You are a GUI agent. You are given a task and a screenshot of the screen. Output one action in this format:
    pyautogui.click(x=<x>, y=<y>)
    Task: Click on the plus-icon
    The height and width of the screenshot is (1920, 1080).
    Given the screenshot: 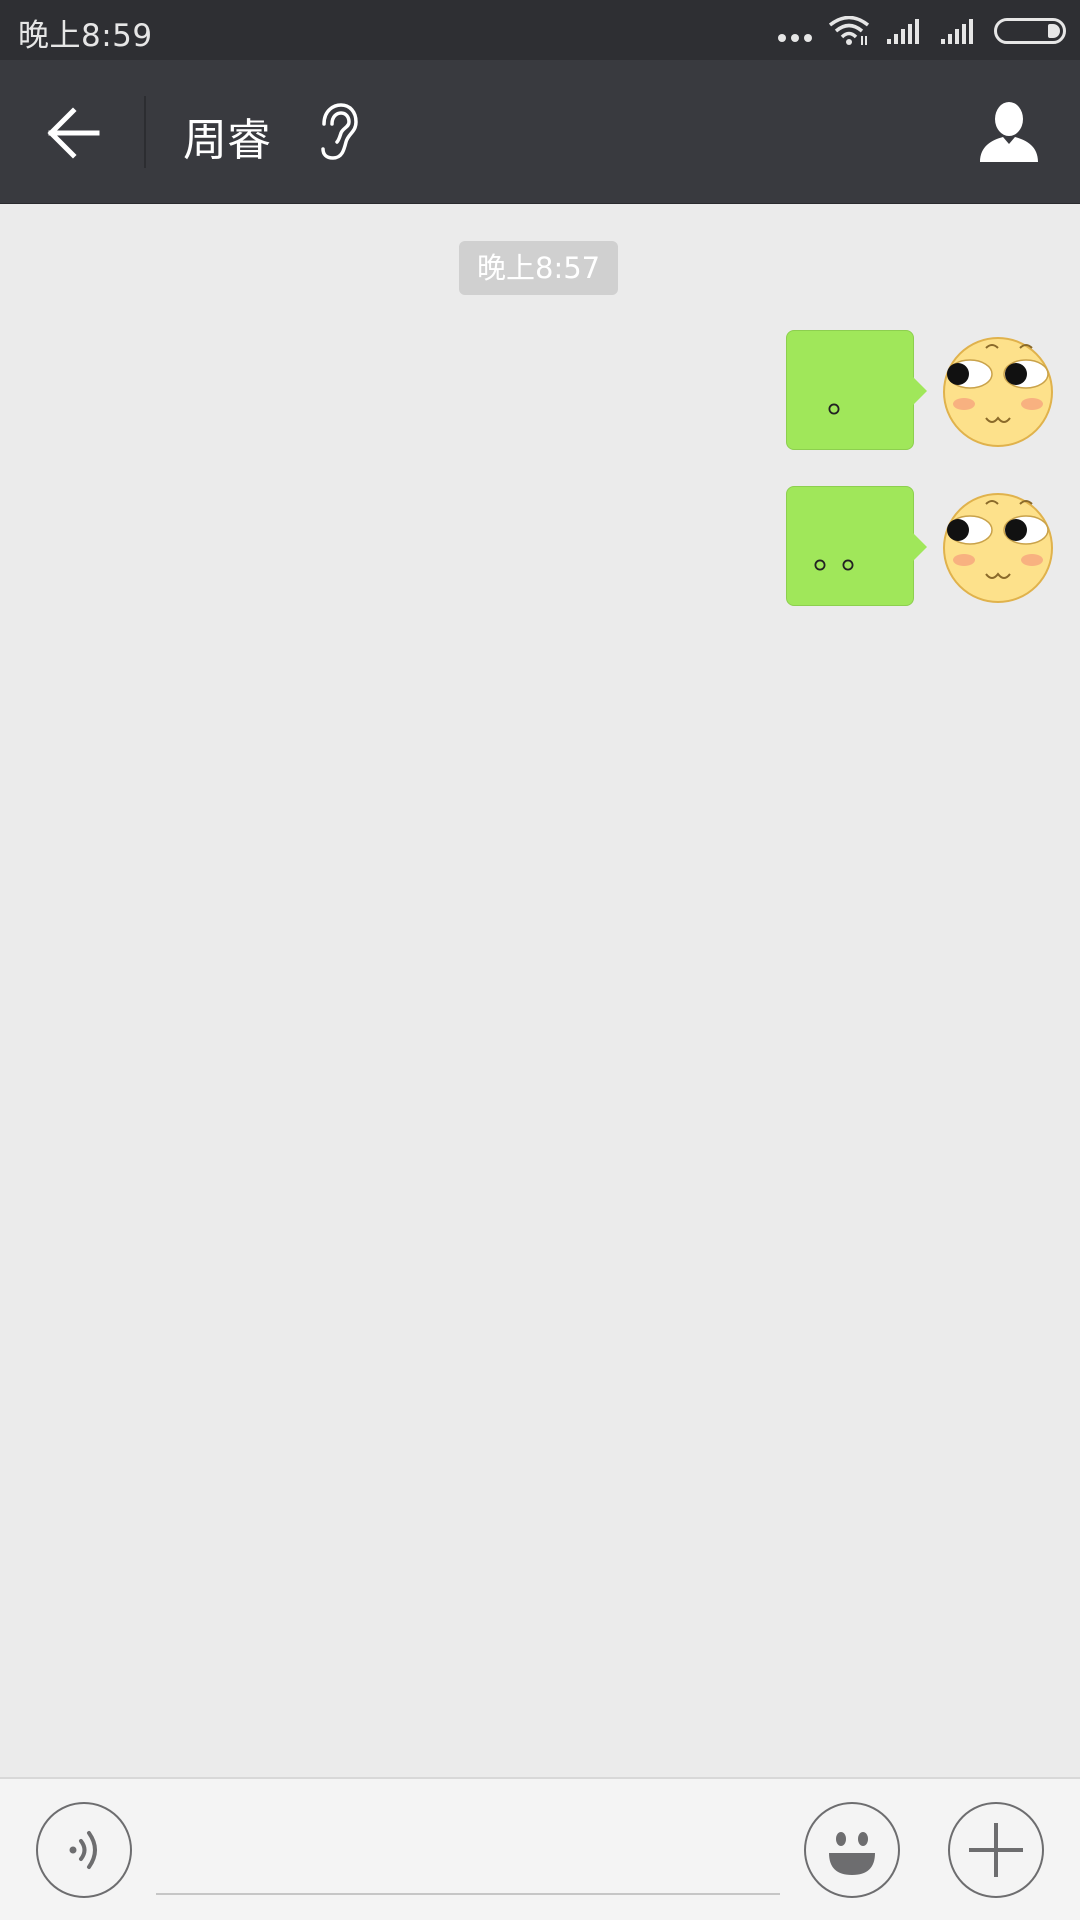 What is the action you would take?
    pyautogui.click(x=996, y=1850)
    